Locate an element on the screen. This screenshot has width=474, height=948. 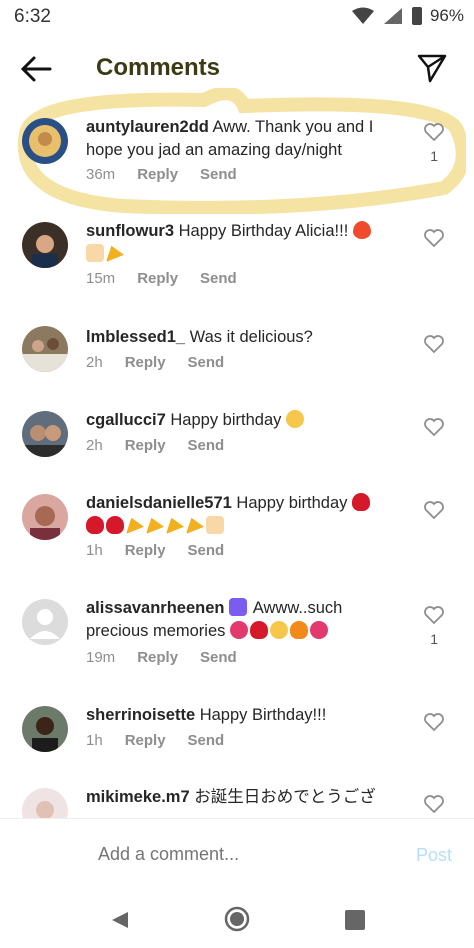
comment-meta: 15m Reply Send is located at coordinates (161, 278).